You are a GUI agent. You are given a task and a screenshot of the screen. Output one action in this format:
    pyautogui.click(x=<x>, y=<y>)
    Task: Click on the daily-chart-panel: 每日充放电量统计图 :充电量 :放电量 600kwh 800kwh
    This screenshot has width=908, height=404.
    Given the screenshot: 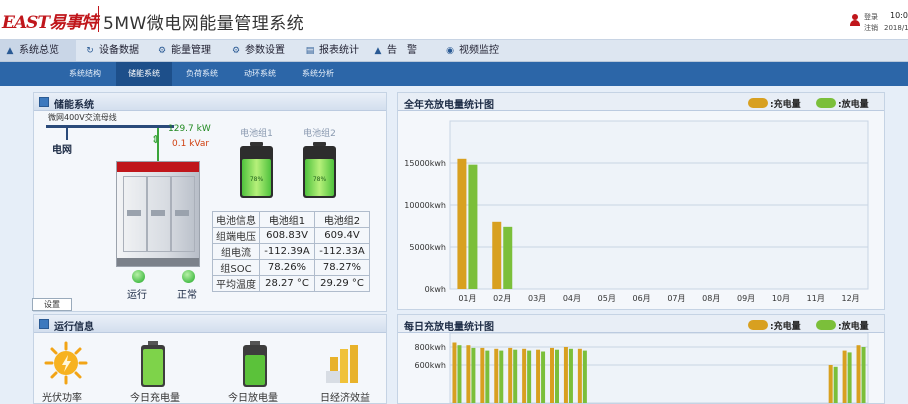 What is the action you would take?
    pyautogui.click(x=641, y=359)
    